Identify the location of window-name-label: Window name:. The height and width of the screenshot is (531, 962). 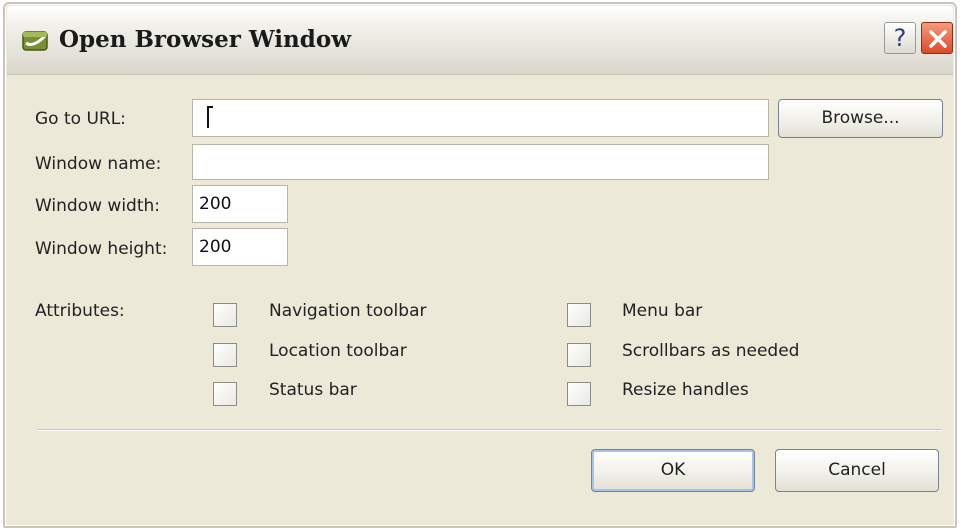
(98, 164).